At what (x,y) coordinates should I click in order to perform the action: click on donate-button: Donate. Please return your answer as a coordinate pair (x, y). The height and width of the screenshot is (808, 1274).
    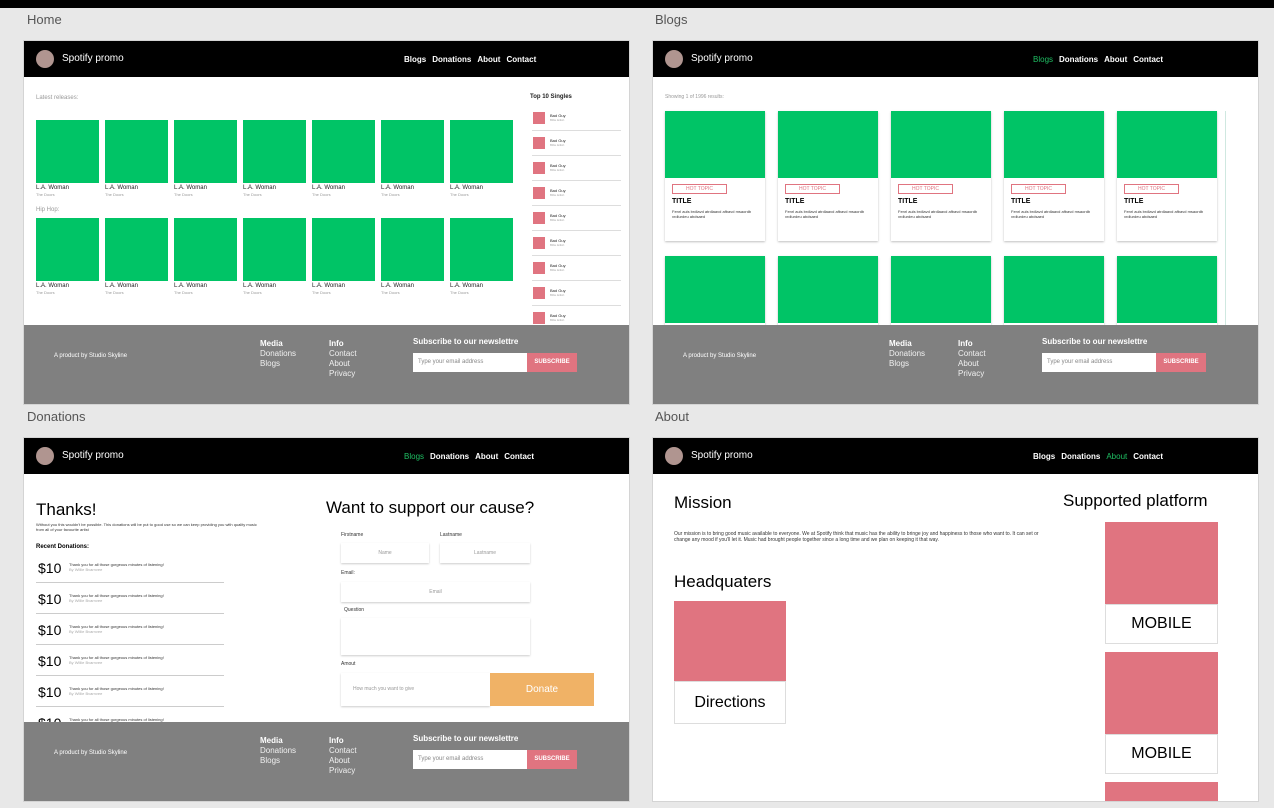
    Looking at the image, I should click on (542, 689).